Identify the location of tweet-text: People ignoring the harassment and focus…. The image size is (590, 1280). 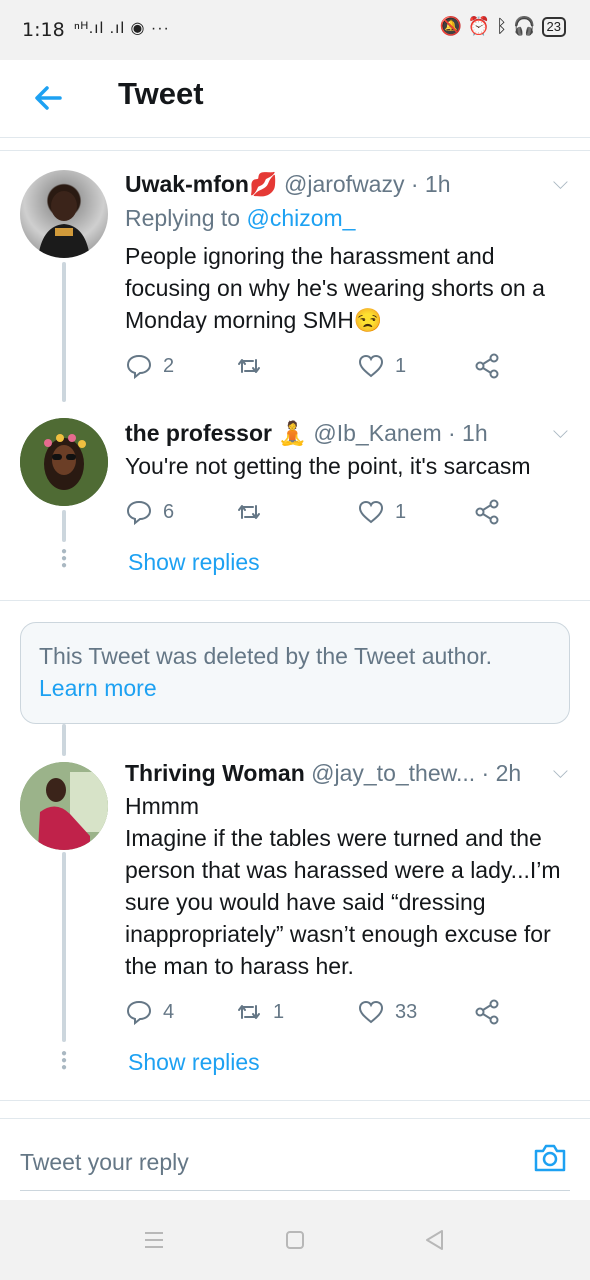
(335, 288).